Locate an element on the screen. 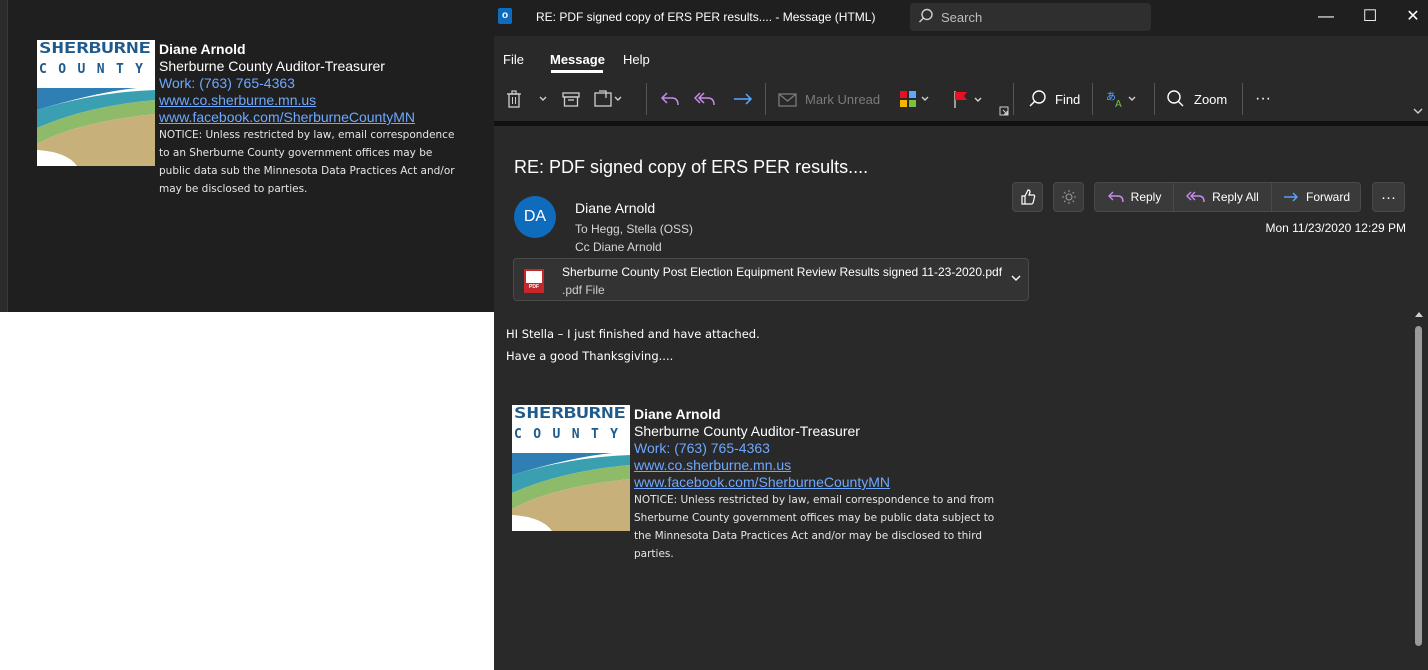 The image size is (1428, 670). vertical-scrollbar is located at coordinates (1419, 488).